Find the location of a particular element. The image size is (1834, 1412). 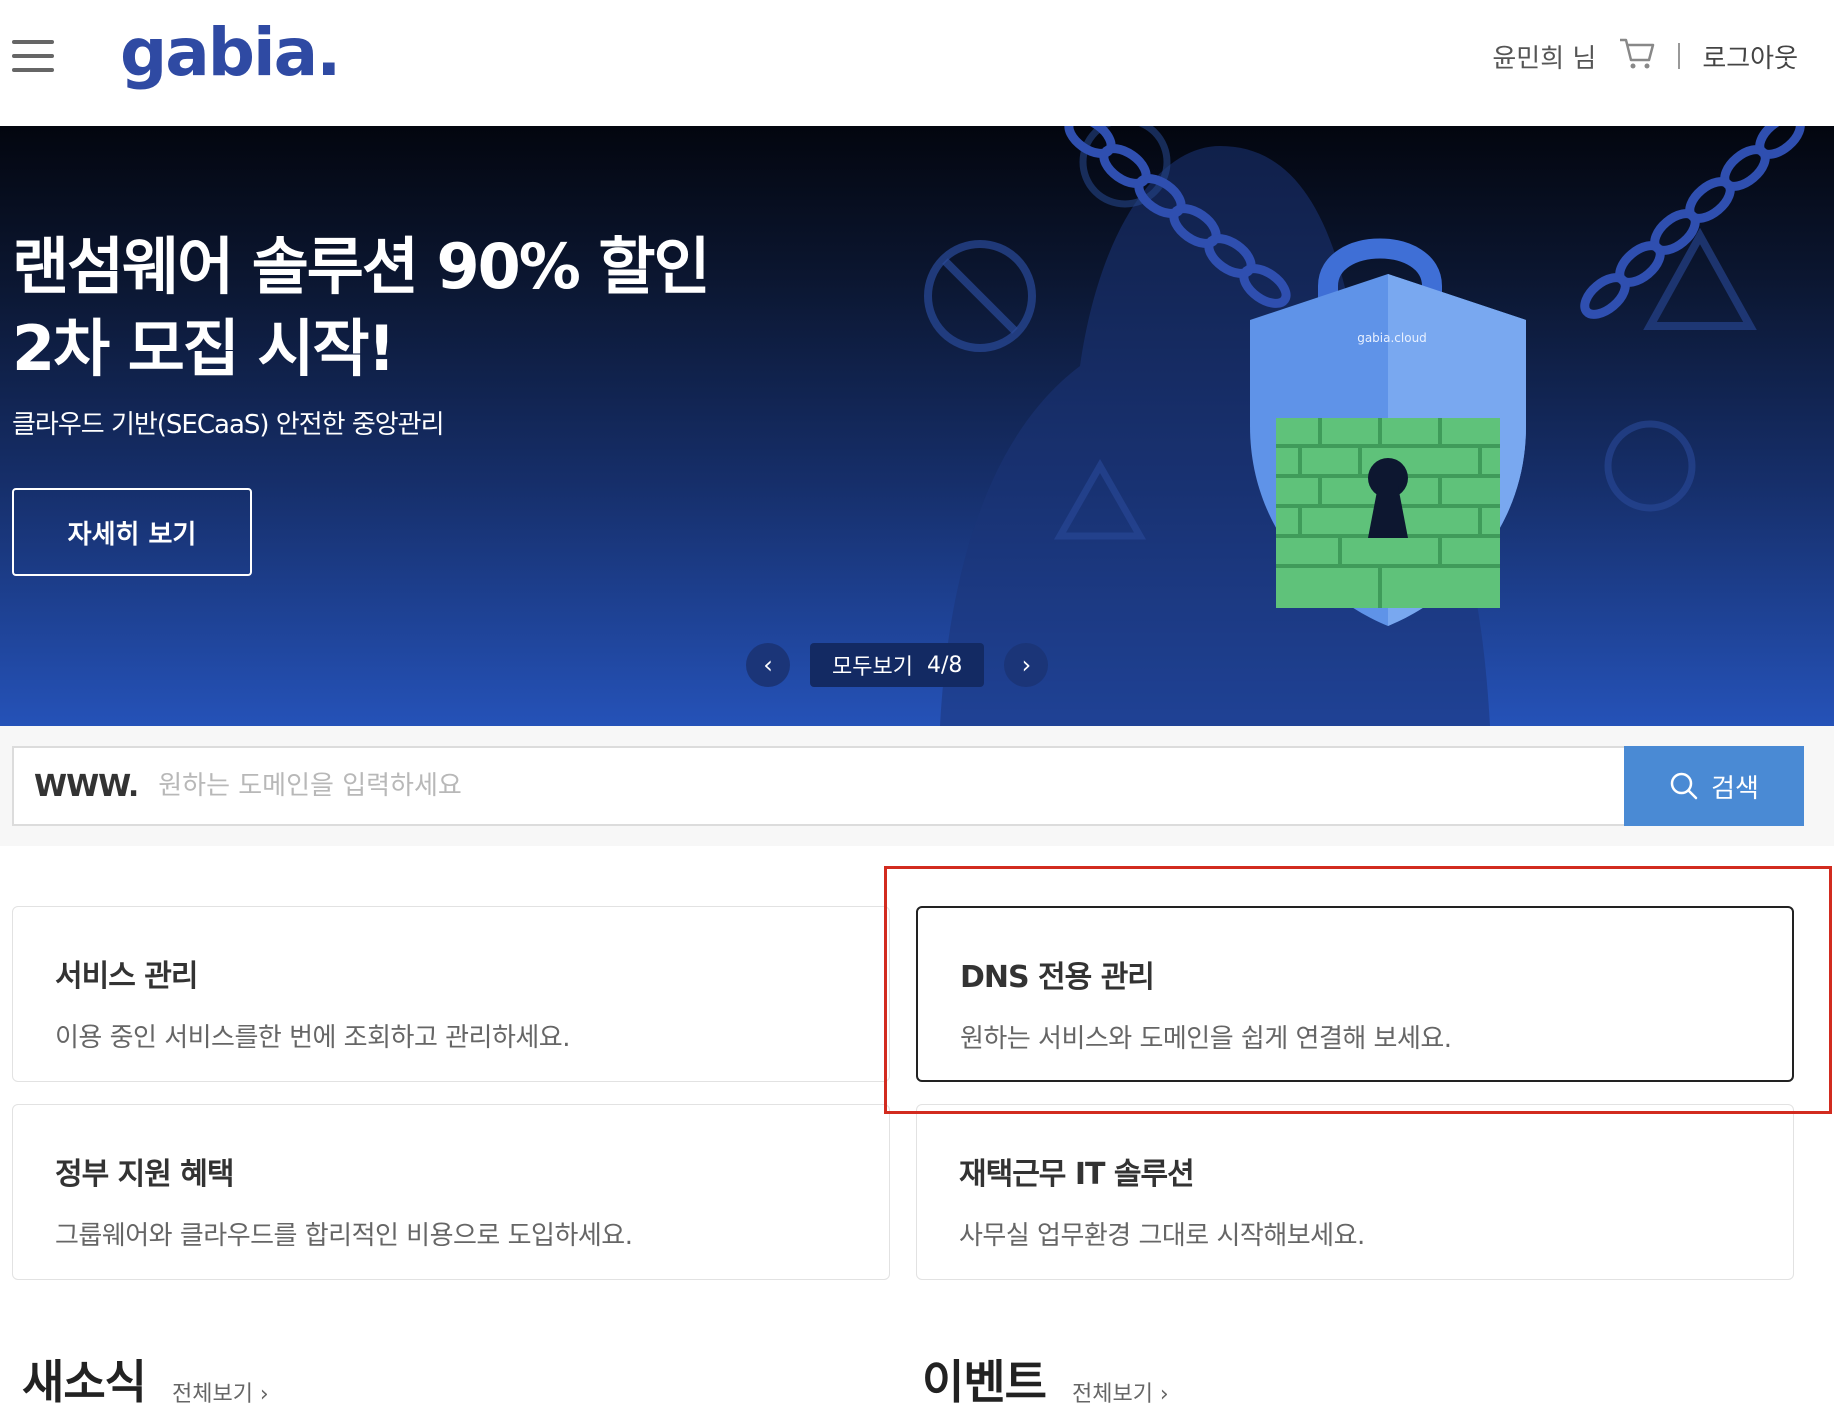

search-button: 검색 is located at coordinates (1714, 786).